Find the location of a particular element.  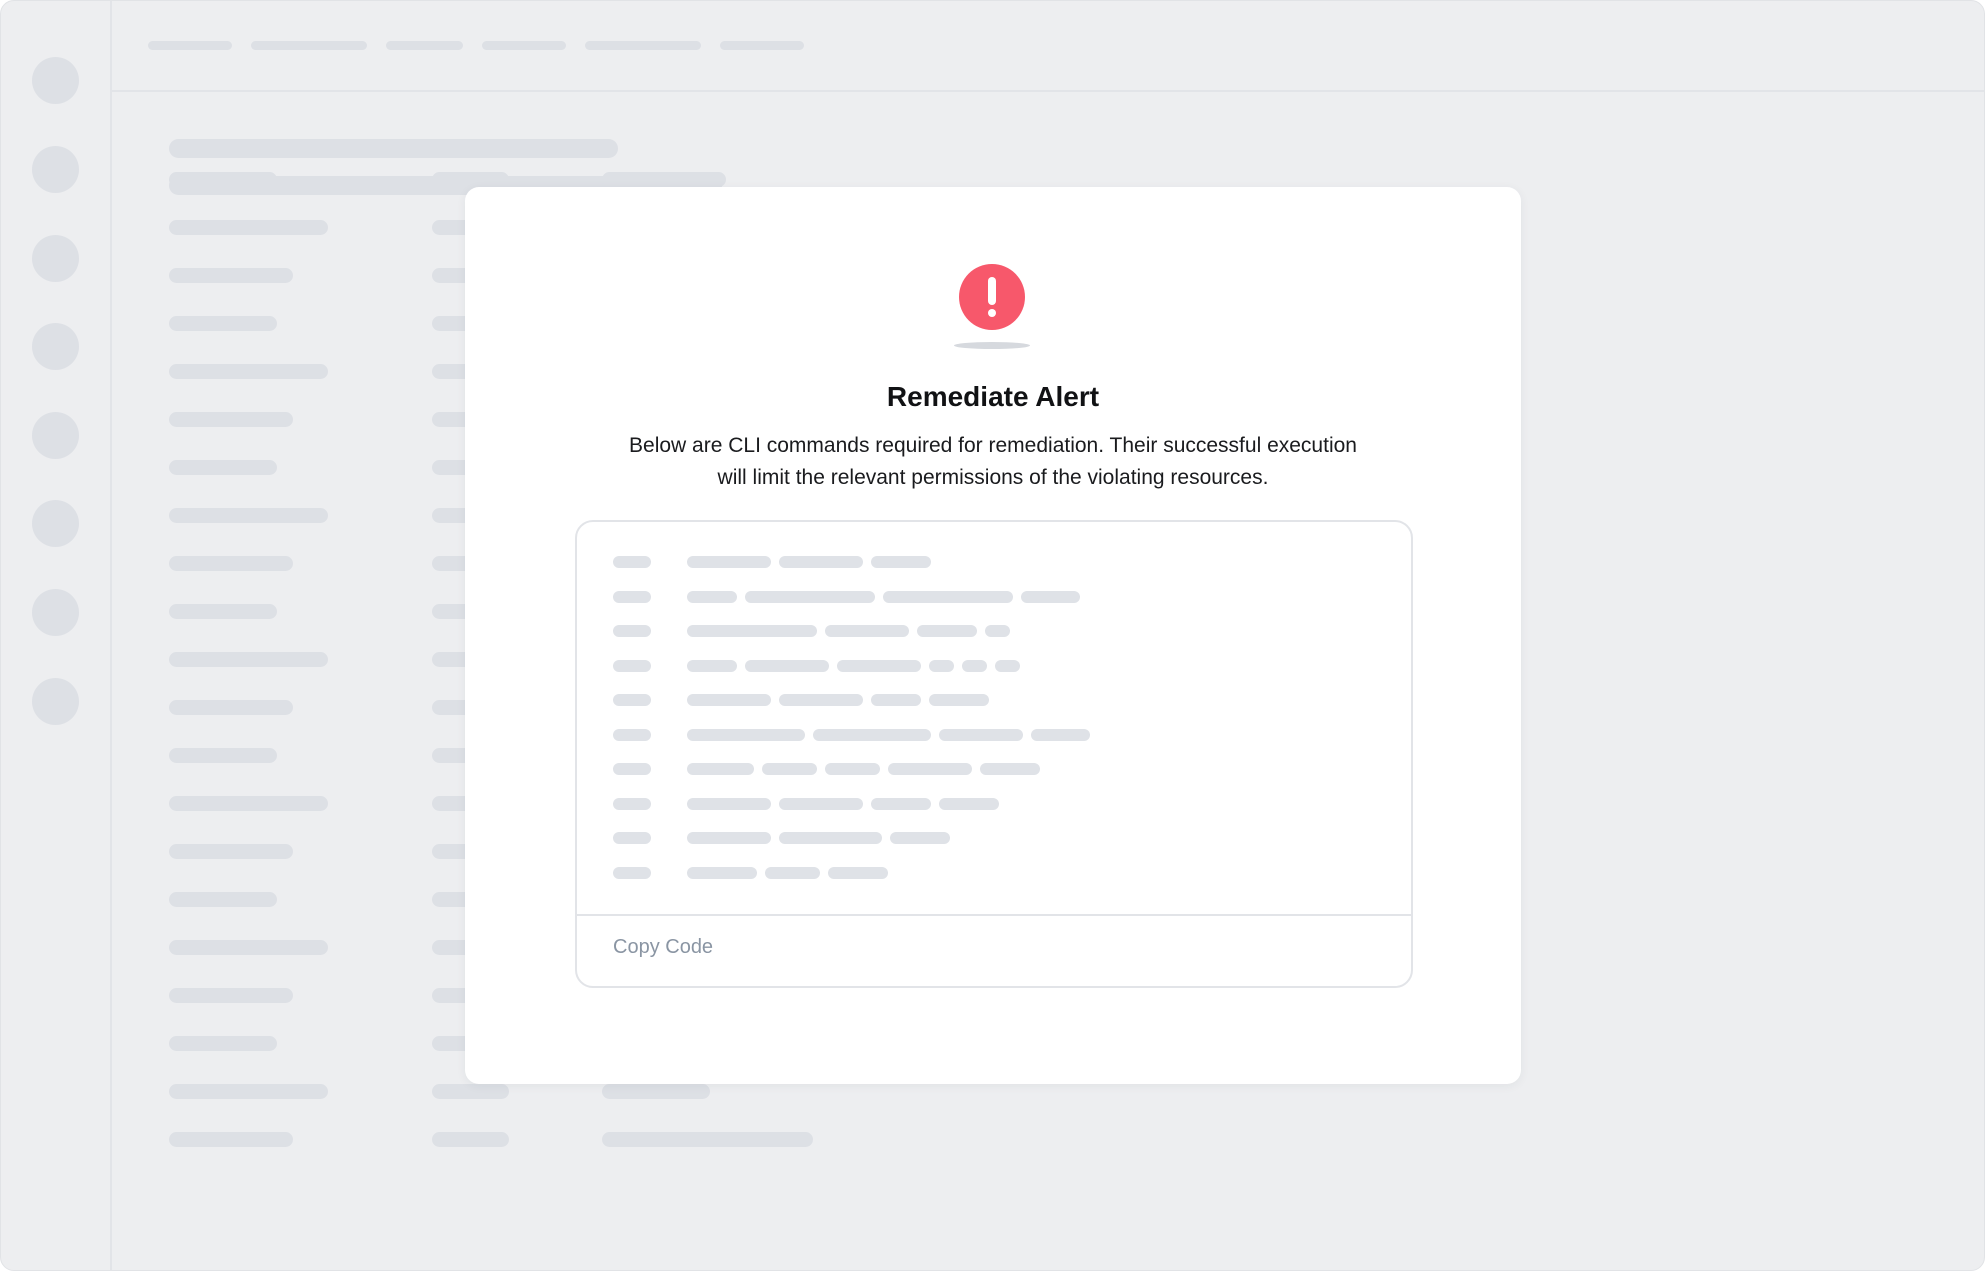

alert-exclamation-icon is located at coordinates (992, 297).